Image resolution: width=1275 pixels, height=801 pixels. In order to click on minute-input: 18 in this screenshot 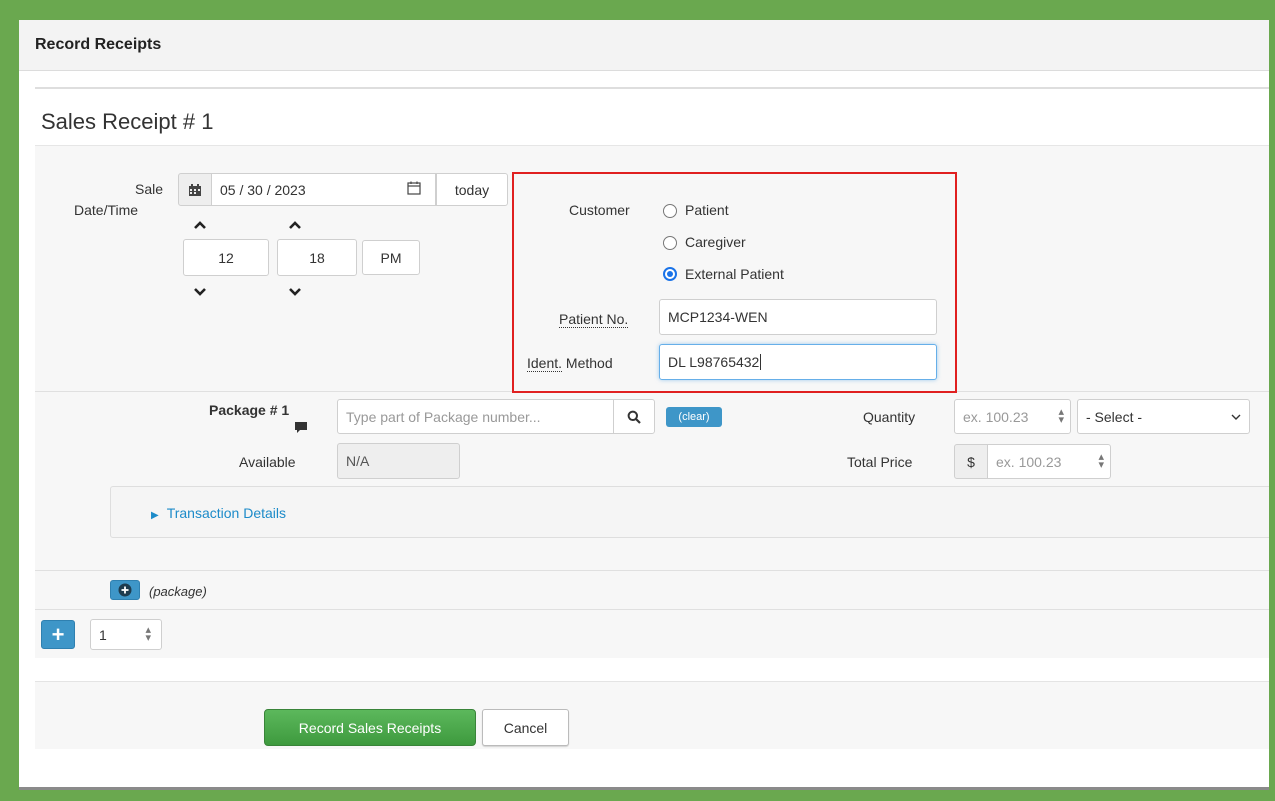, I will do `click(317, 257)`.